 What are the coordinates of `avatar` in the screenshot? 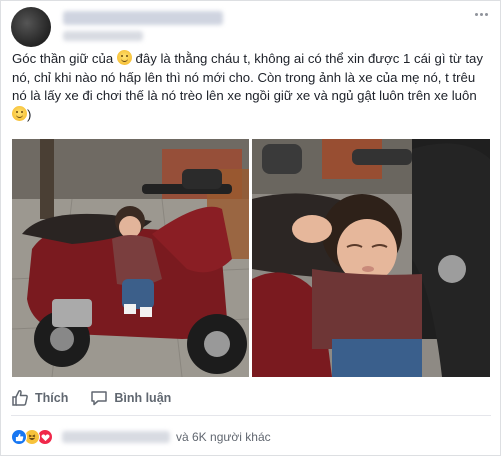 It's located at (31, 27).